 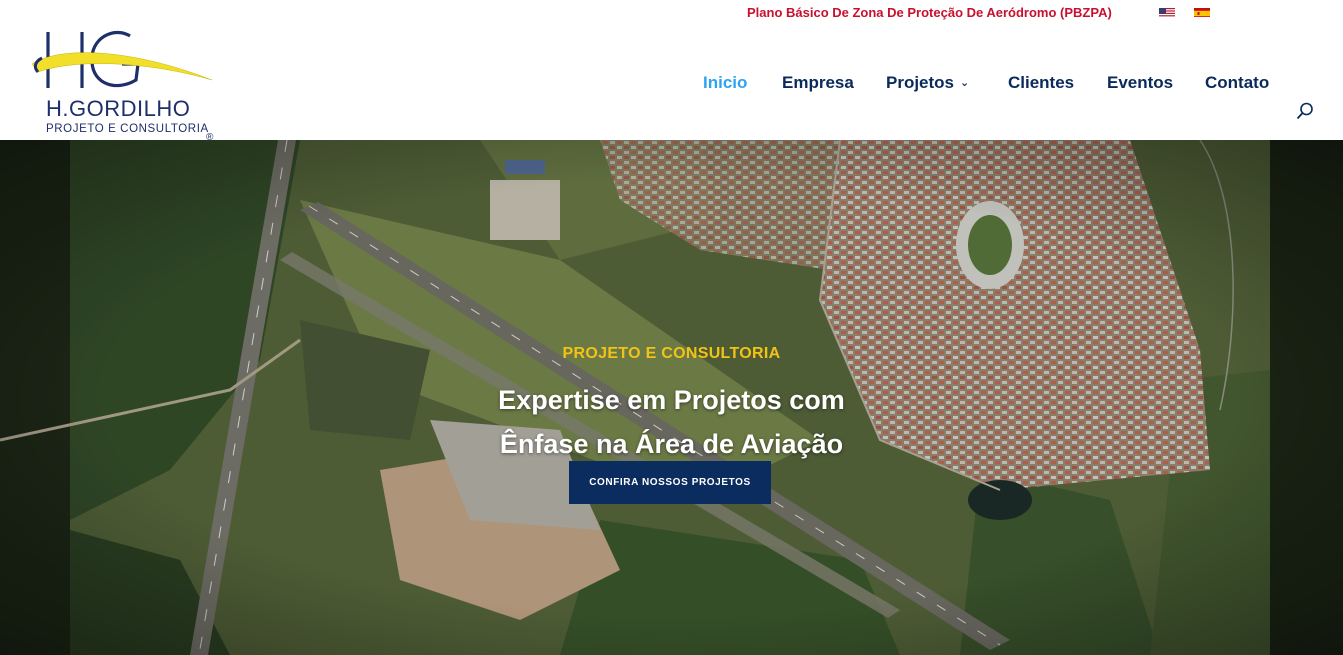 I want to click on us-flag-icon, so click(x=1167, y=11).